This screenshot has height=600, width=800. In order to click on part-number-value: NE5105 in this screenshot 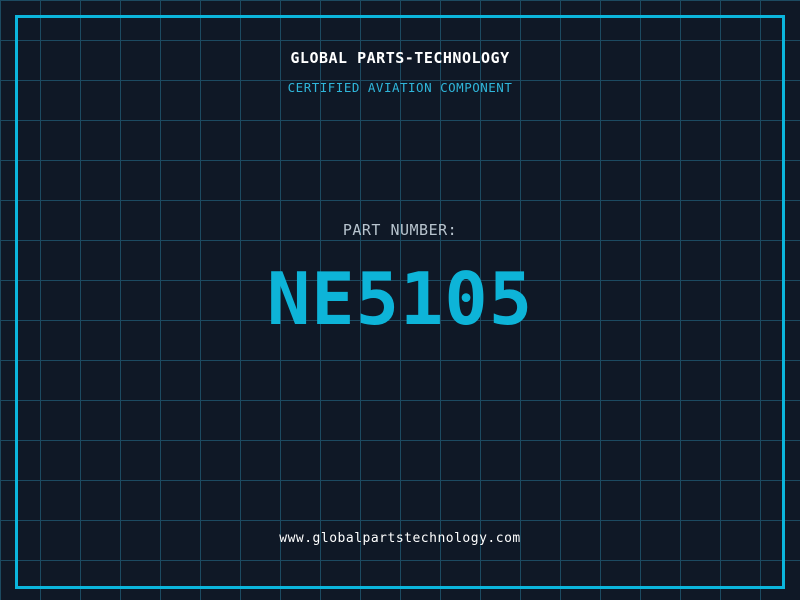, I will do `click(400, 299)`.